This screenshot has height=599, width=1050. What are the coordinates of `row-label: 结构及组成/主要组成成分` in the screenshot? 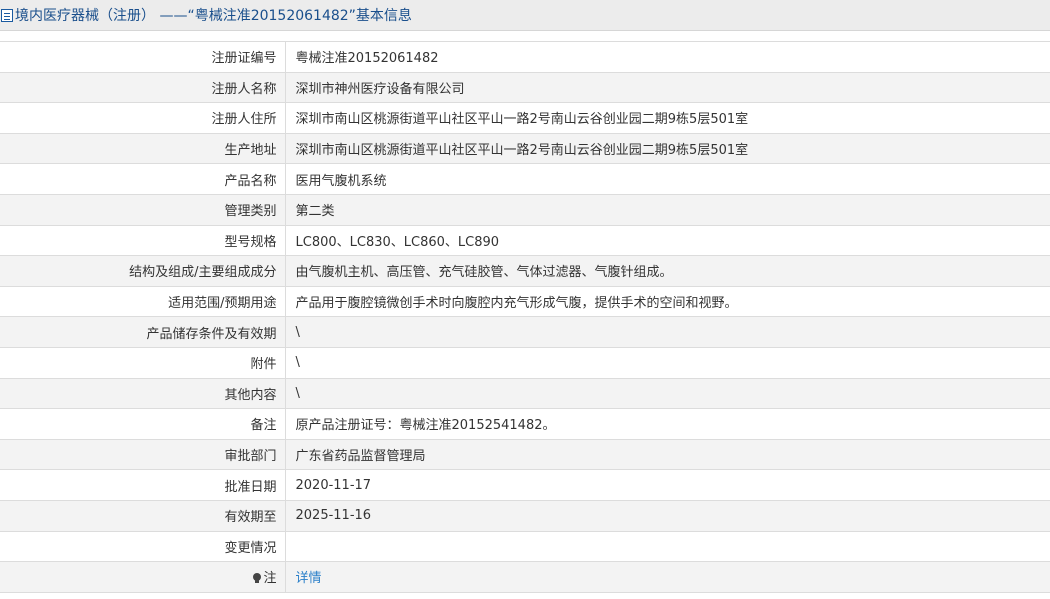 It's located at (143, 271).